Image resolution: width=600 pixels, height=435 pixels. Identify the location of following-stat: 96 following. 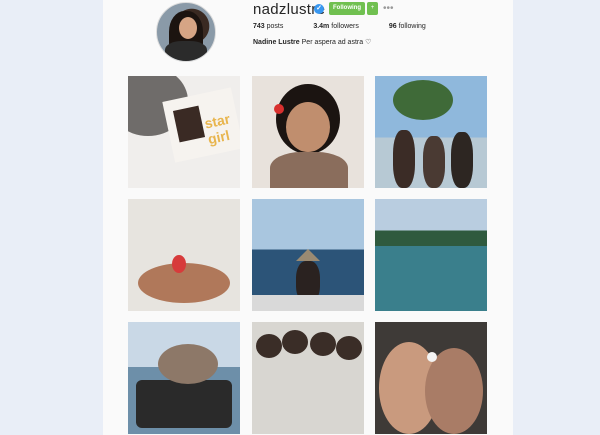
(414, 26).